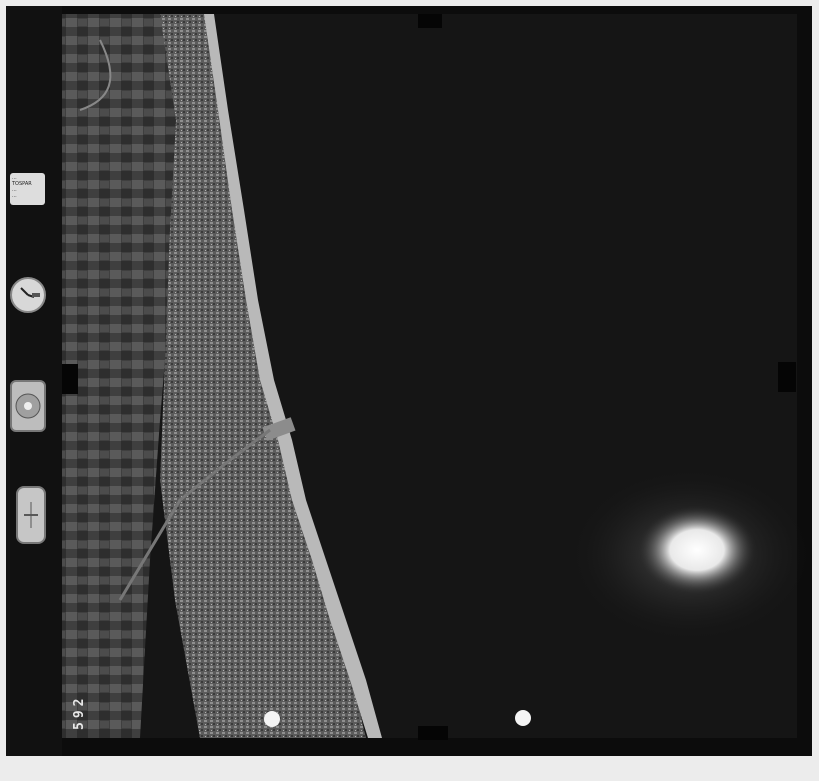 The image size is (819, 781). What do you see at coordinates (28, 406) in the screenshot?
I see `level-bubble-icon` at bounding box center [28, 406].